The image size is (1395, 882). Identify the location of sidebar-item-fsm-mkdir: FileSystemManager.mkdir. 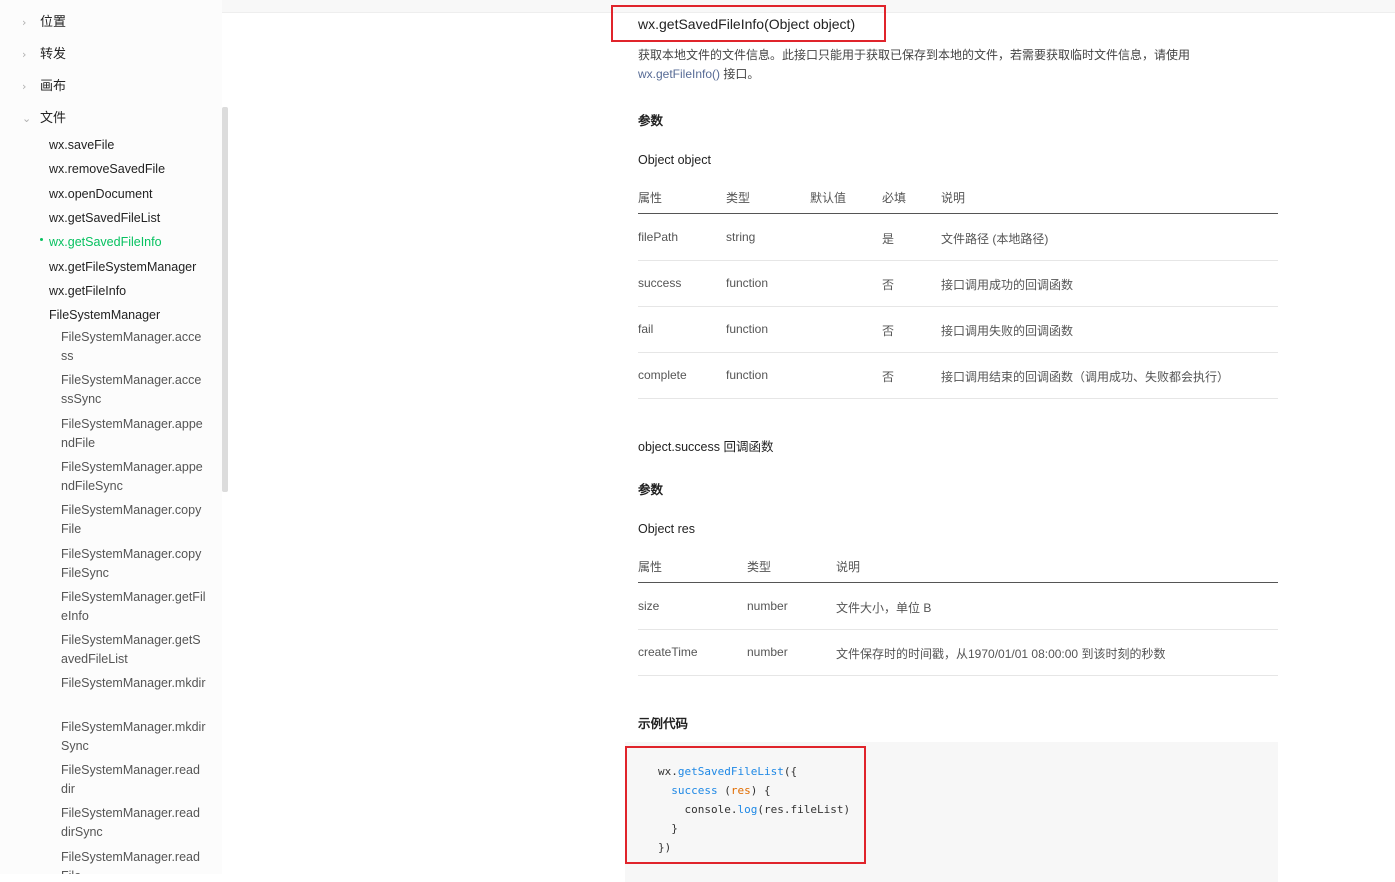
(133, 683).